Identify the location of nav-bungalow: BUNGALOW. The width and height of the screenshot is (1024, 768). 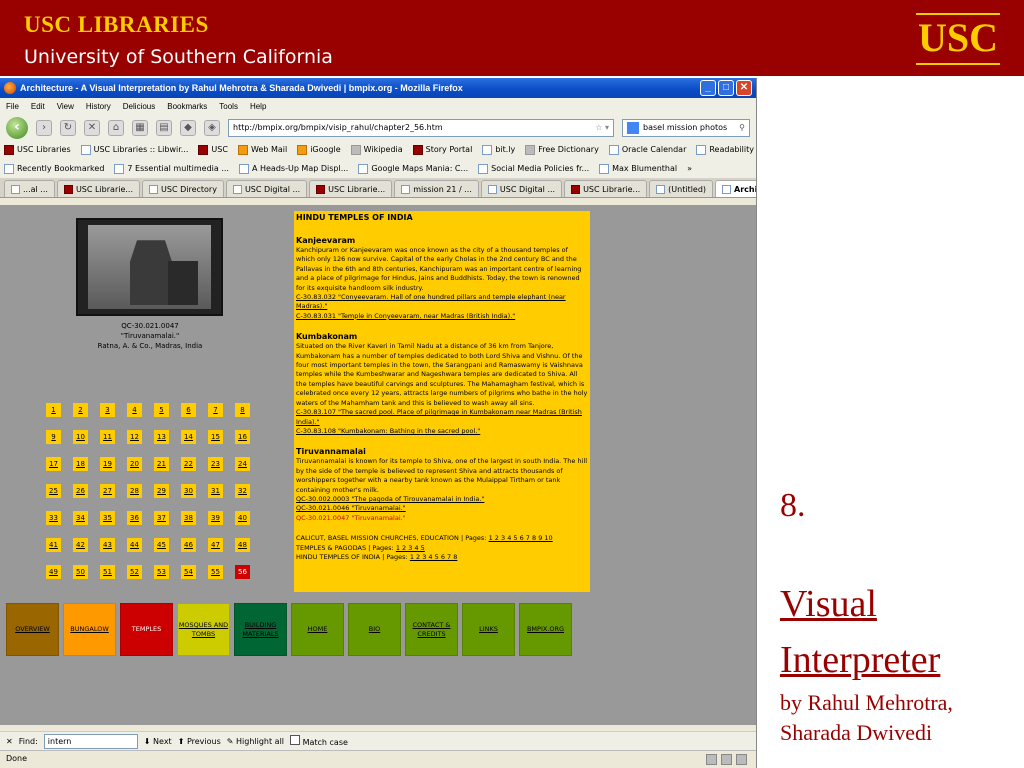
(89, 629).